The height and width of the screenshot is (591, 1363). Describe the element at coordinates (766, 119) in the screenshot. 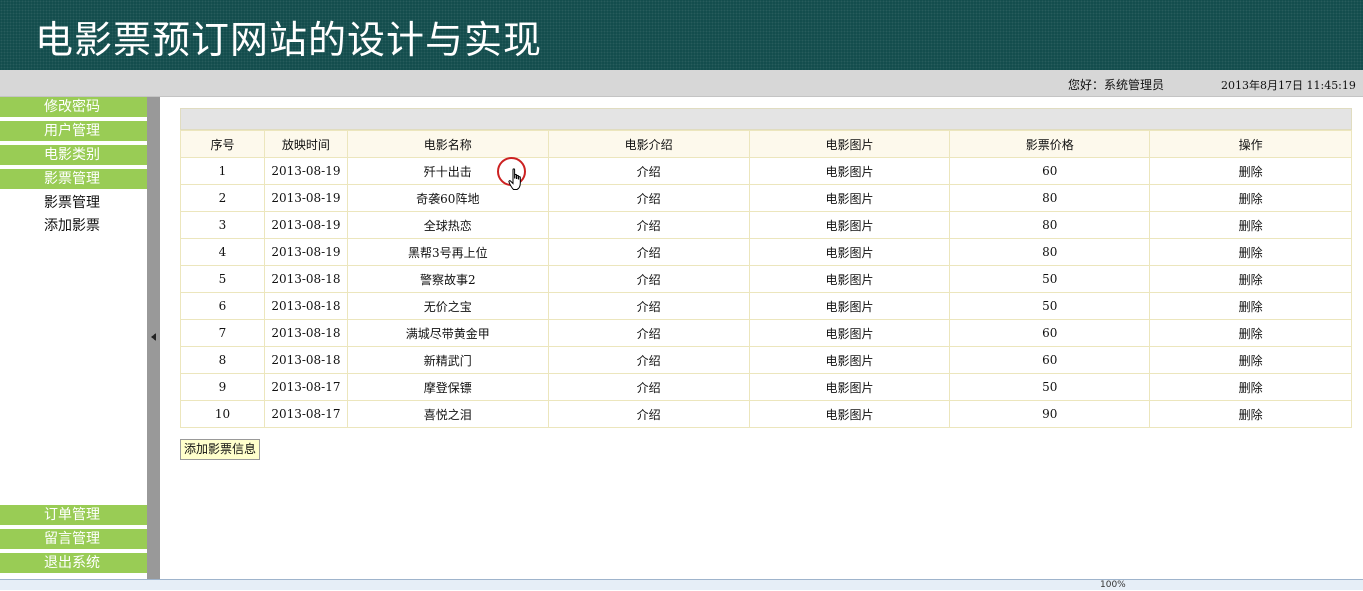

I see `table-caption-bar` at that location.